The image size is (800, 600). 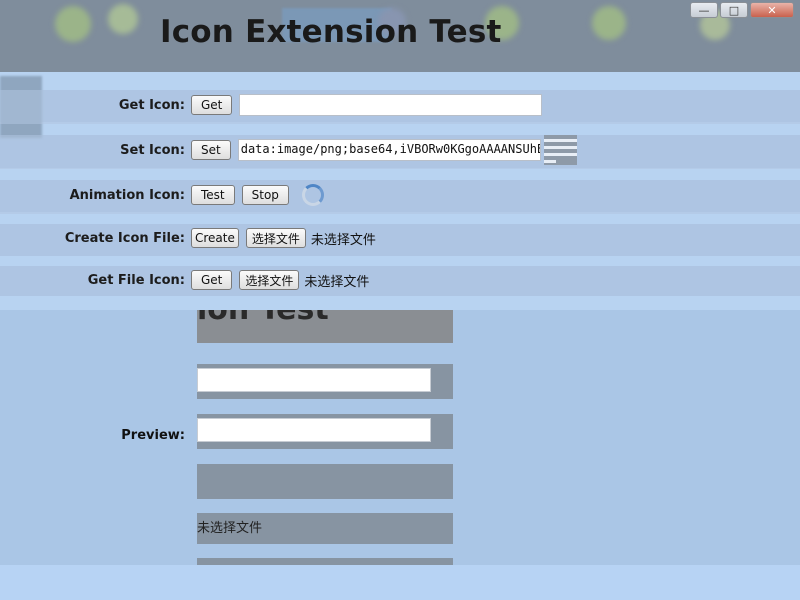 I want to click on loading-spinner-icon, so click(x=312, y=195).